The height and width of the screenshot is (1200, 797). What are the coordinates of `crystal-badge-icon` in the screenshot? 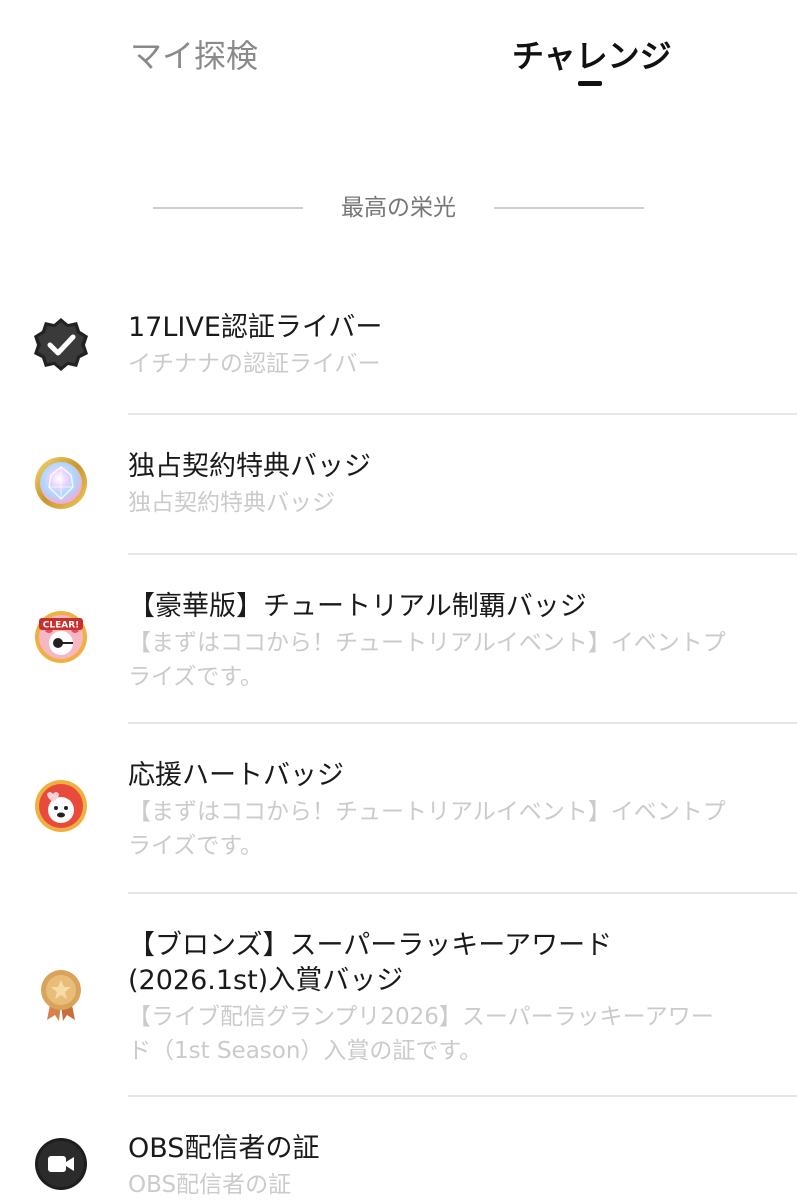 It's located at (61, 483).